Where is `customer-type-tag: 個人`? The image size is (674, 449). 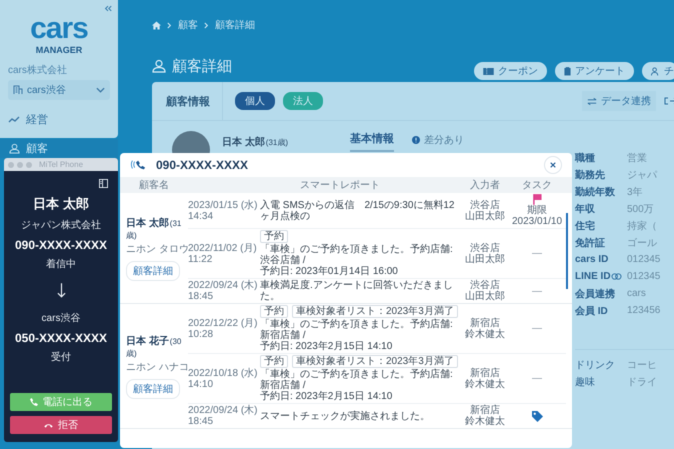
customer-type-tag: 個人 is located at coordinates (255, 101).